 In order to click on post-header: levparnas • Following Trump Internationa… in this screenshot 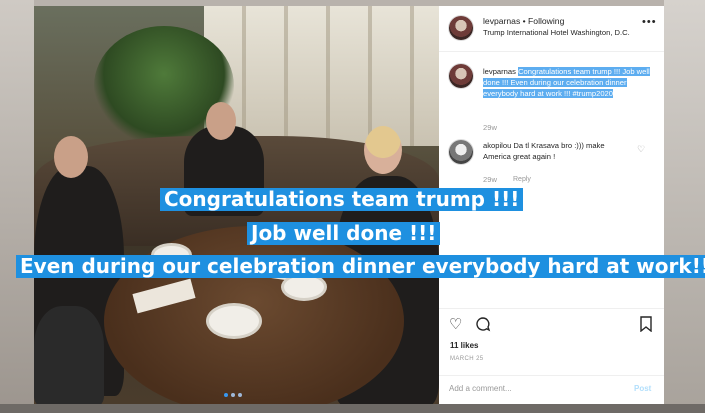, I will do `click(551, 29)`.